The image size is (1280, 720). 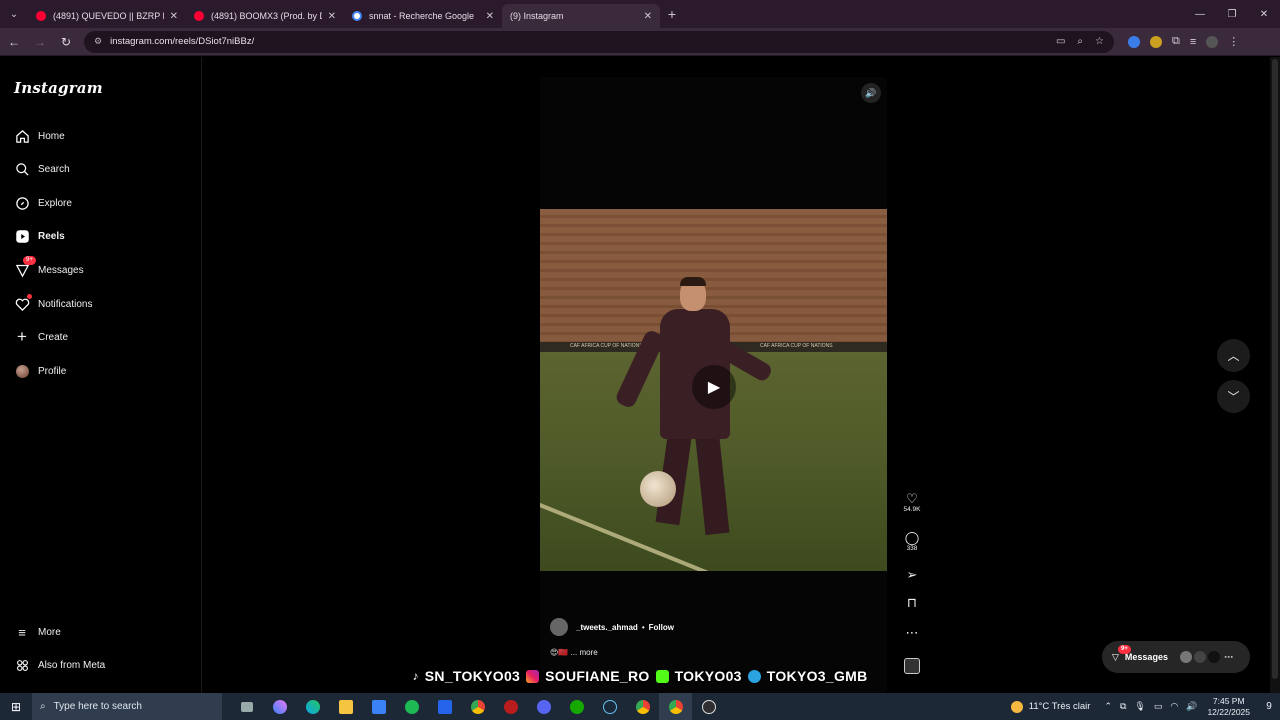 I want to click on new-tab-button: +, so click(x=672, y=14).